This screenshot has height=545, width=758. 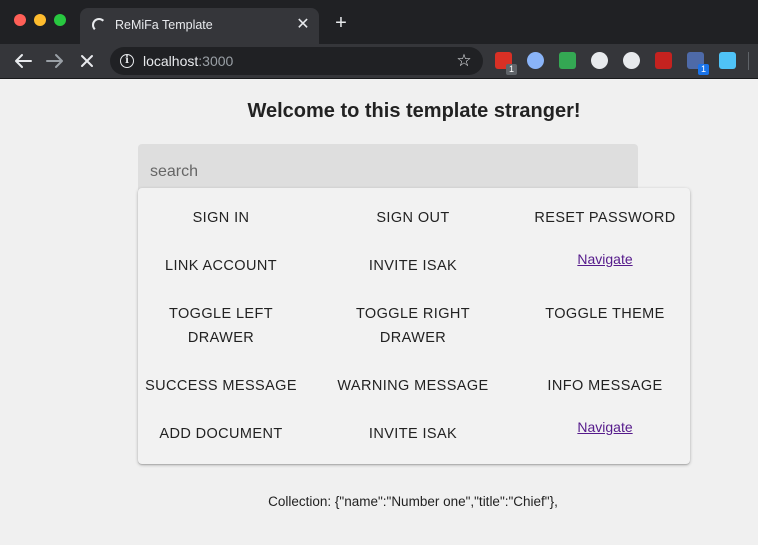 I want to click on green-plus-ext-icon, so click(x=567, y=60).